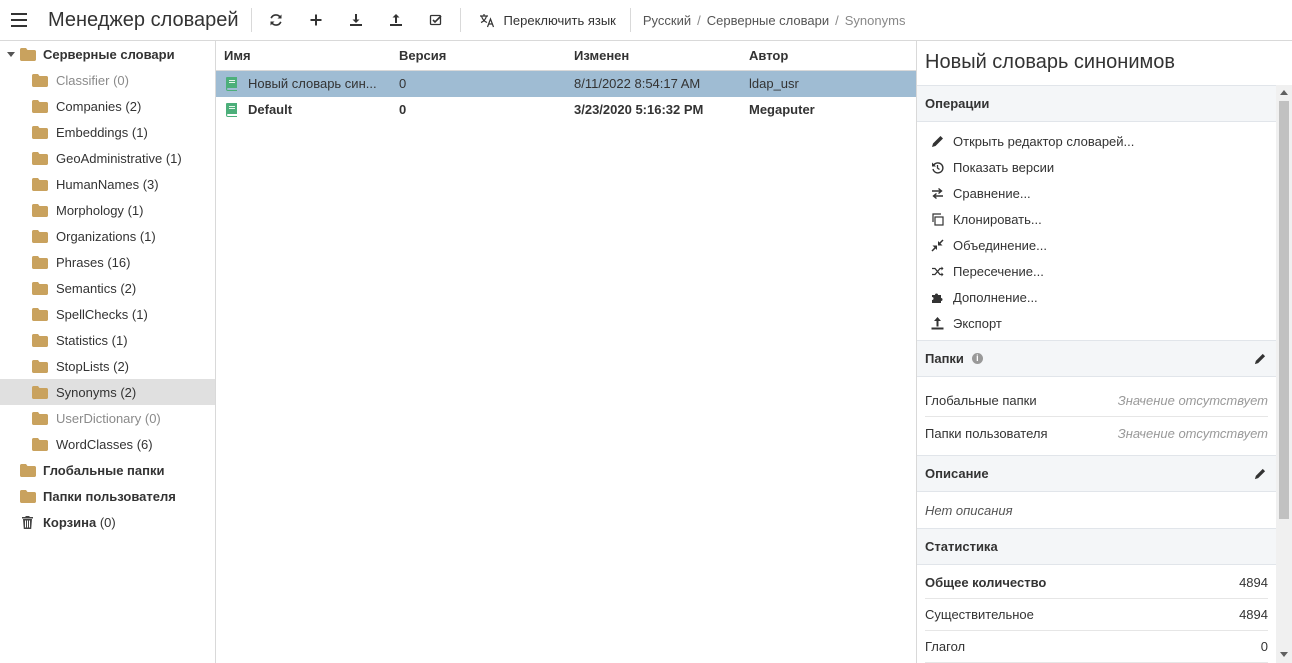 The image size is (1292, 663). Describe the element at coordinates (119, 262) in the screenshot. I see `tree-node-count: (16)` at that location.